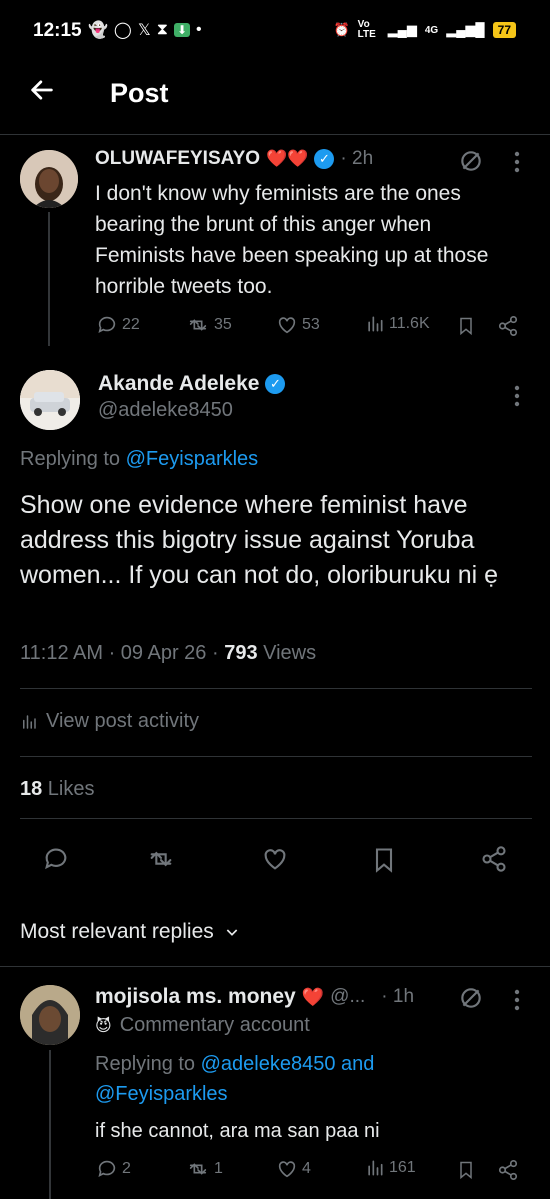 The height and width of the screenshot is (1199, 550). I want to click on status-right: ⏰ Vo LTE ▂▄▆ 4G ▂▄▆█ 77, so click(424, 30).